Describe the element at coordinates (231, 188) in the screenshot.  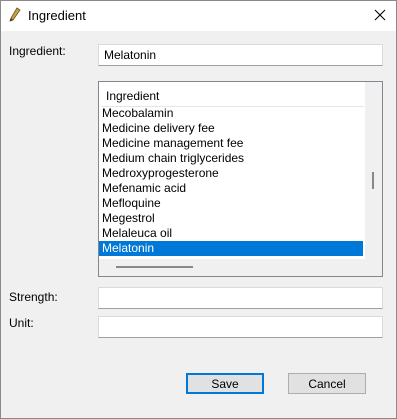
I see `list-item: Mefenamic acid` at that location.